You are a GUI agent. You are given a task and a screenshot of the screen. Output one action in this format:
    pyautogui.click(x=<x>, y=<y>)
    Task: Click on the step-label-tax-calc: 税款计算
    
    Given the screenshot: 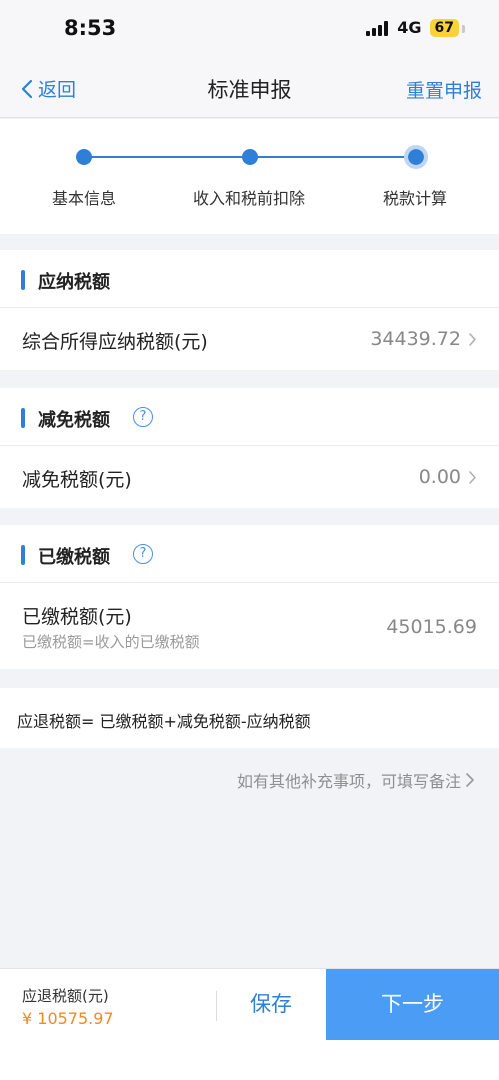 What is the action you would take?
    pyautogui.click(x=414, y=198)
    